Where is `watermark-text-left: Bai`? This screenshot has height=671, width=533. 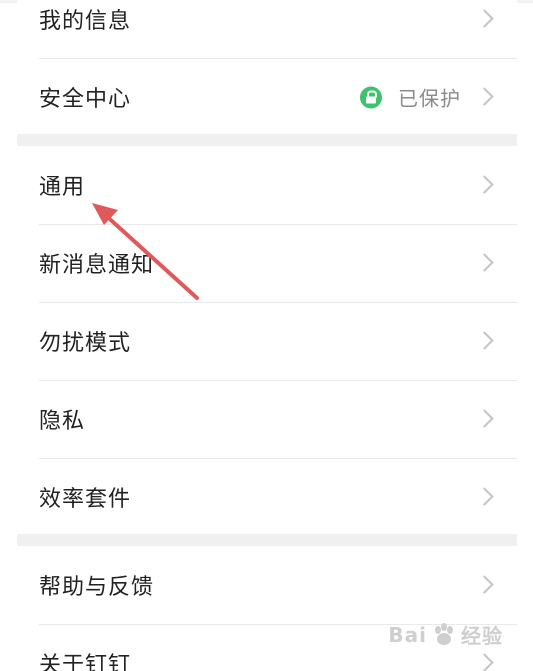
watermark-text-left: Bai is located at coordinates (407, 634).